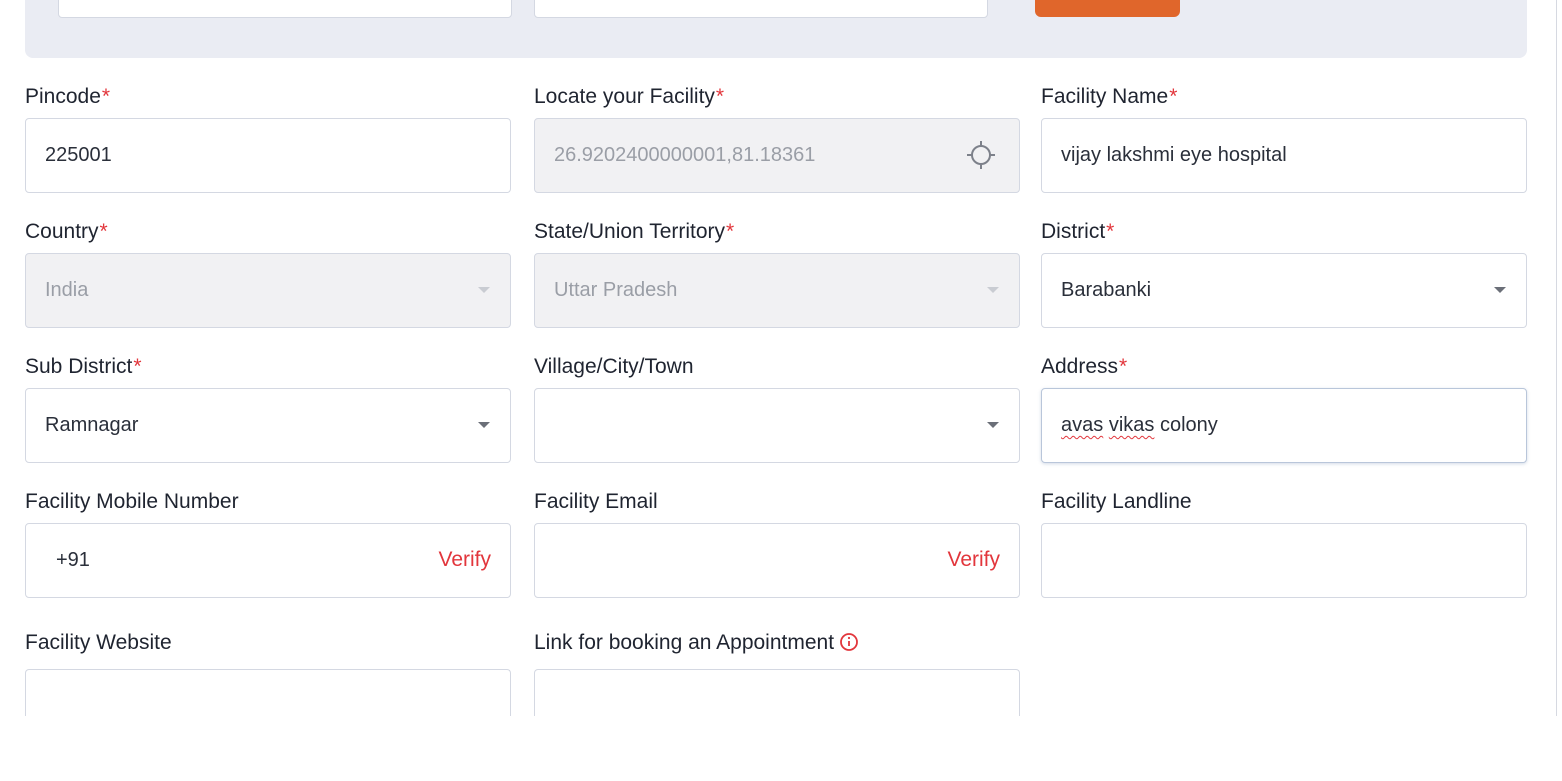 This screenshot has width=1562, height=781. What do you see at coordinates (1078, 231) in the screenshot?
I see `district-label: District*` at bounding box center [1078, 231].